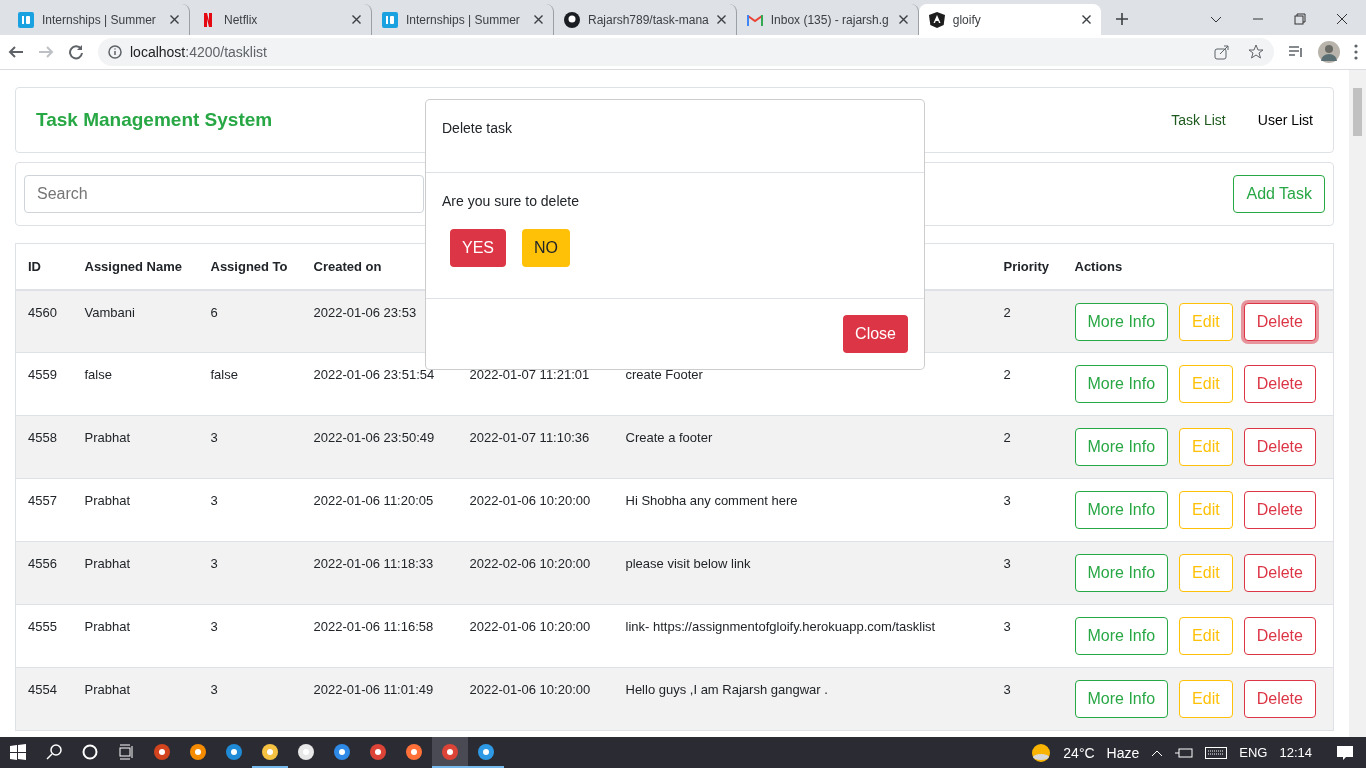 This screenshot has width=1366, height=768. I want to click on windows-start-icon, so click(18, 751).